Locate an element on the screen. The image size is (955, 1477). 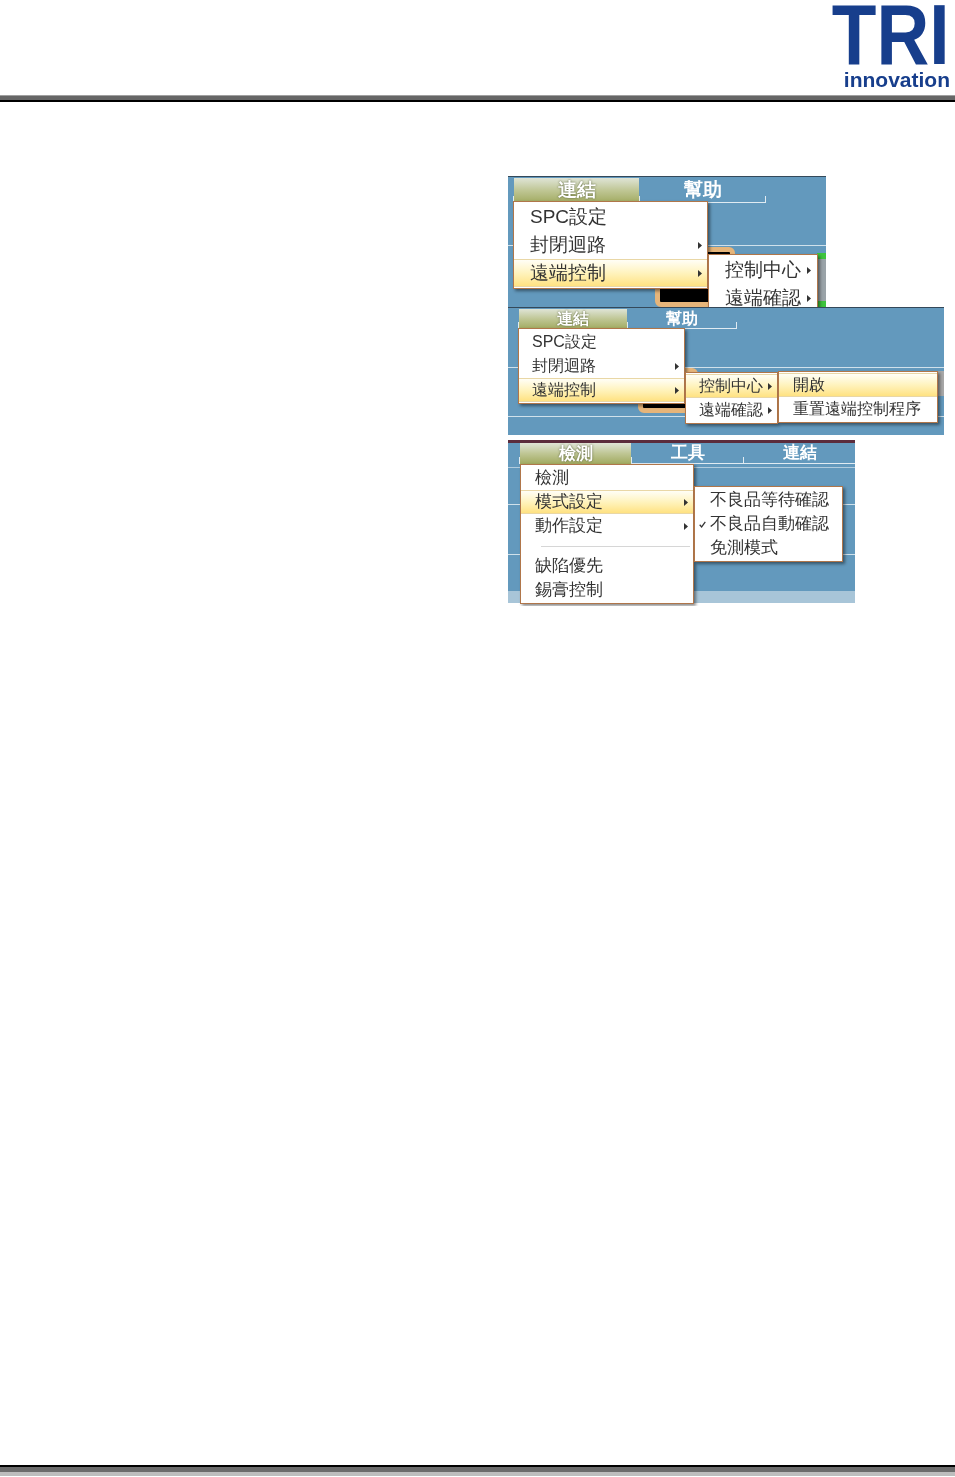
menu-item: 模式設定 is located at coordinates (607, 502).